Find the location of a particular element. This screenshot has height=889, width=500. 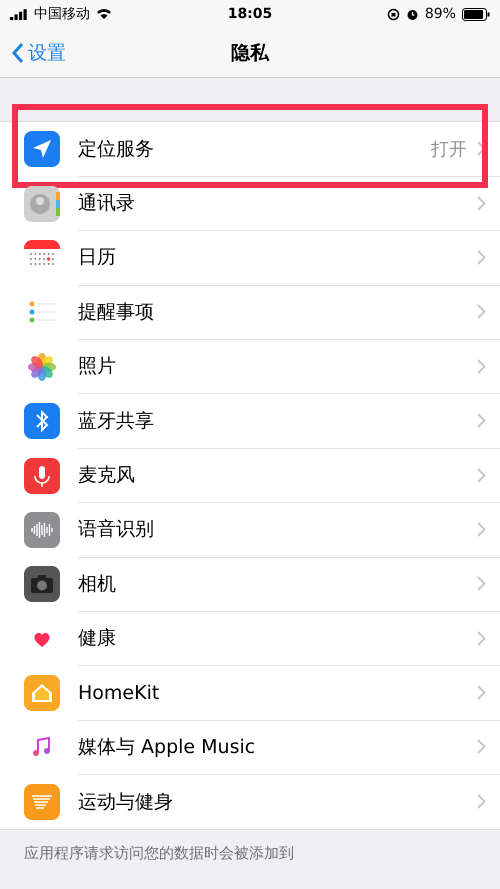

settings-row: 相机 is located at coordinates (289, 584).